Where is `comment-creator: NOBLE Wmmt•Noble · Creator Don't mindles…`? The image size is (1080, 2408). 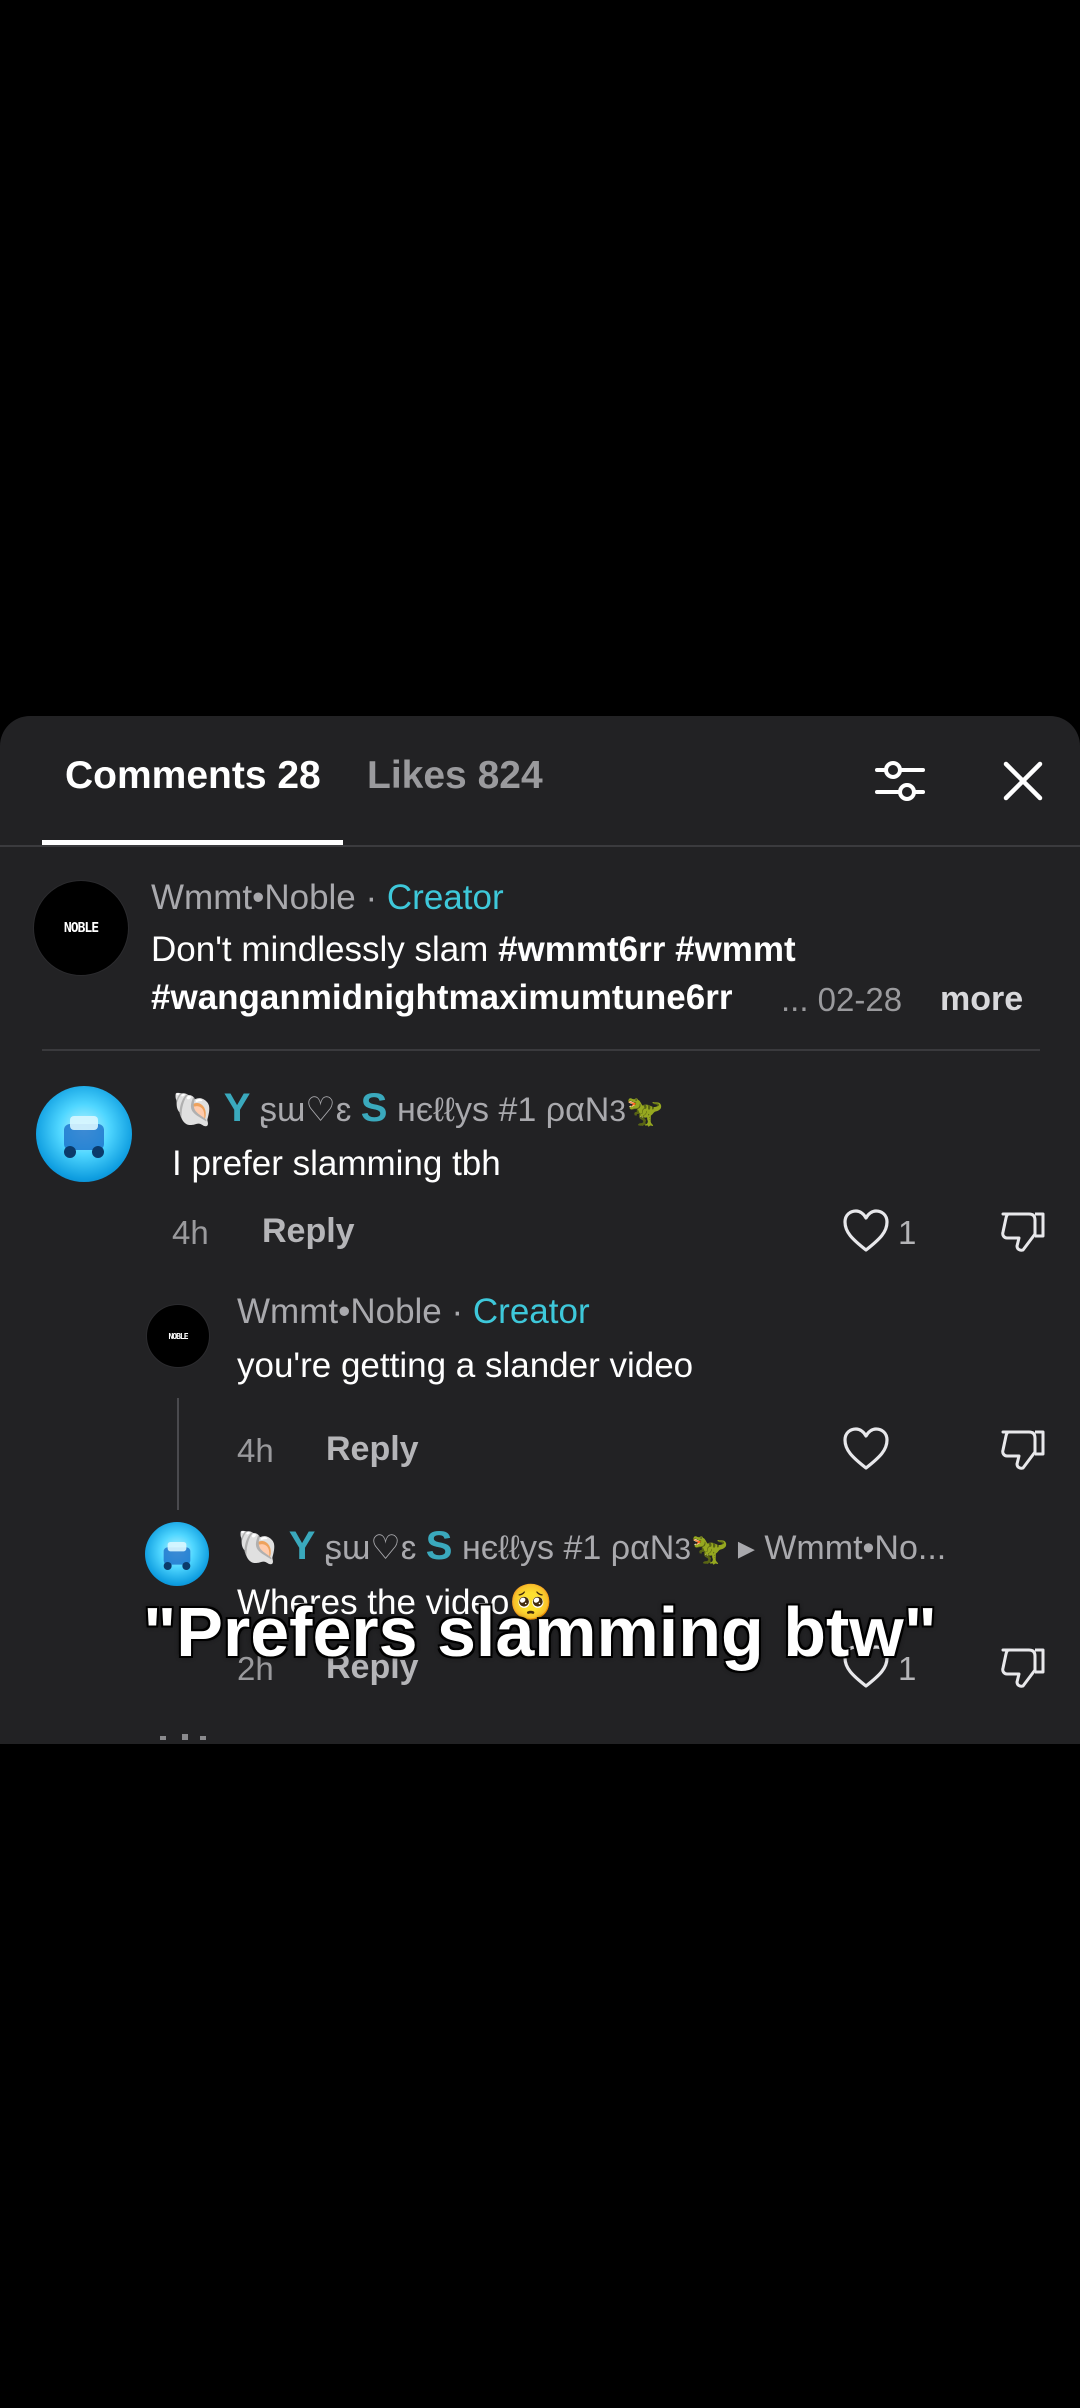
comment-creator: NOBLE Wmmt•Noble · Creator Don't mindles… is located at coordinates (540, 884).